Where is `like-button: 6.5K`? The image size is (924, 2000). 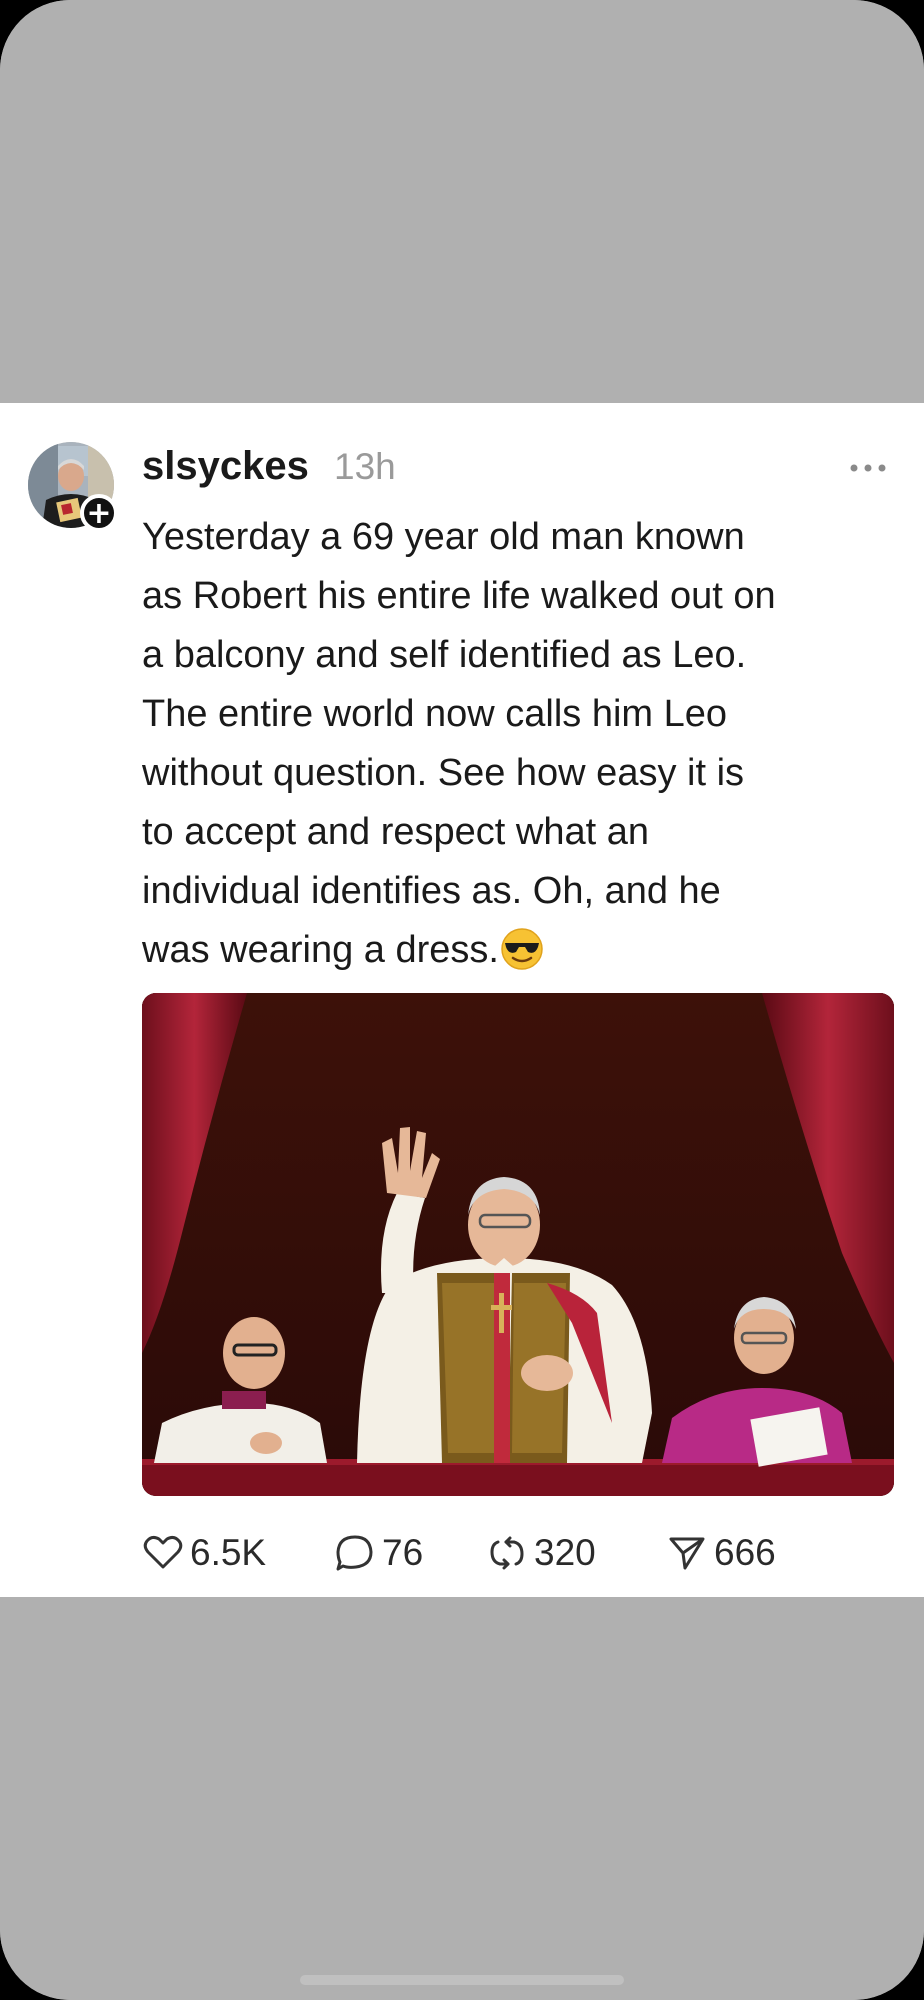 like-button: 6.5K is located at coordinates (204, 1553).